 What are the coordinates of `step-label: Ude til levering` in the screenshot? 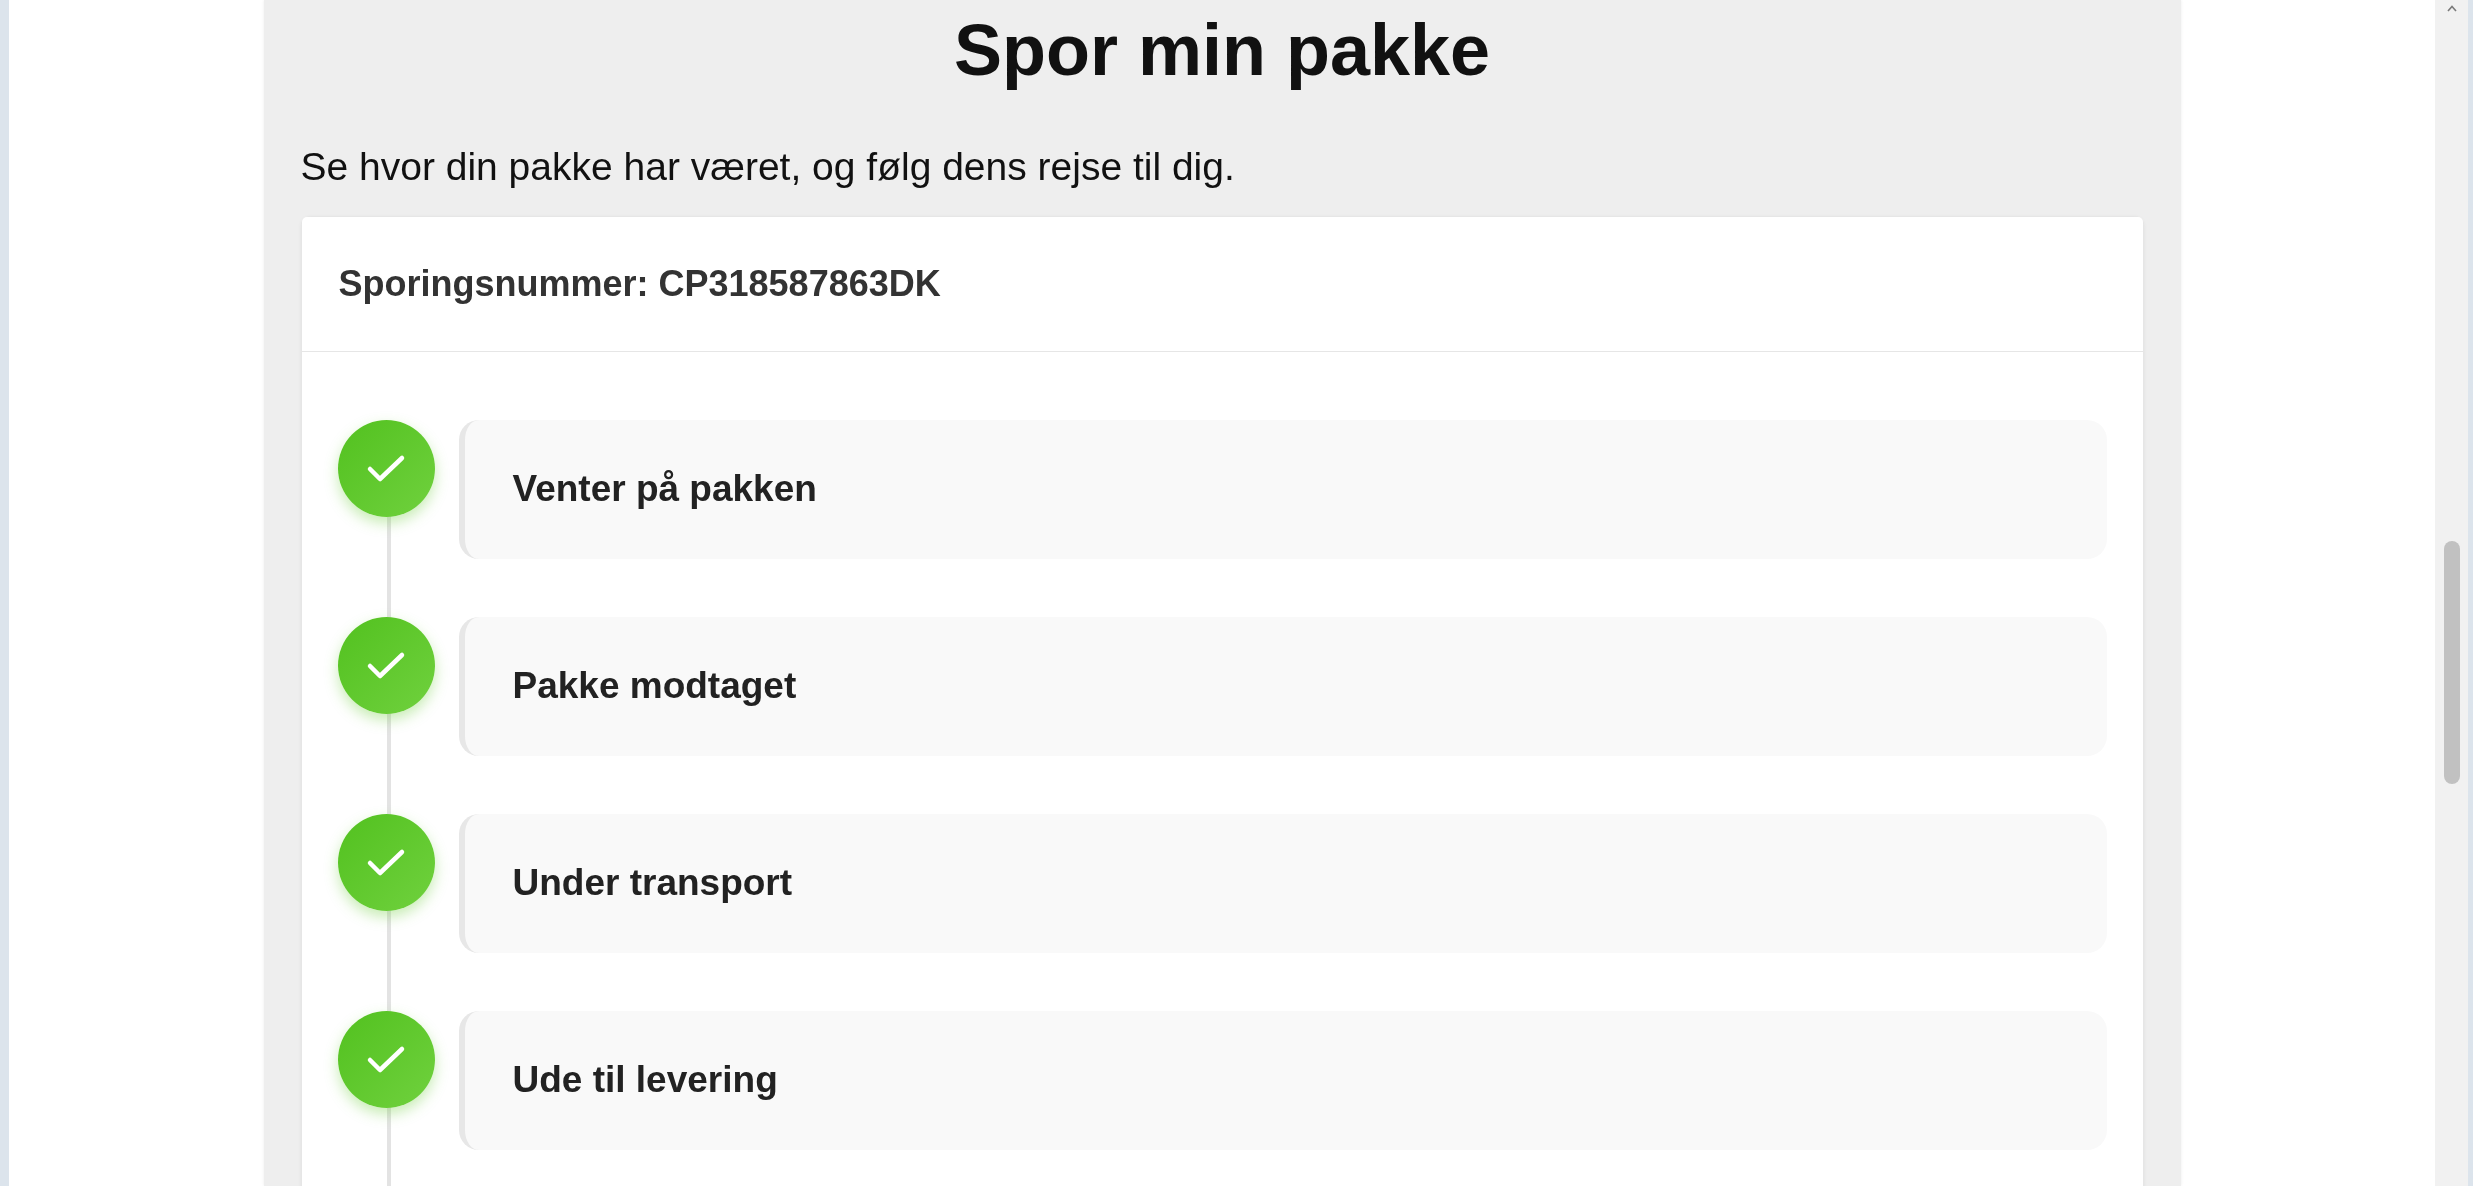 It's located at (645, 1080).